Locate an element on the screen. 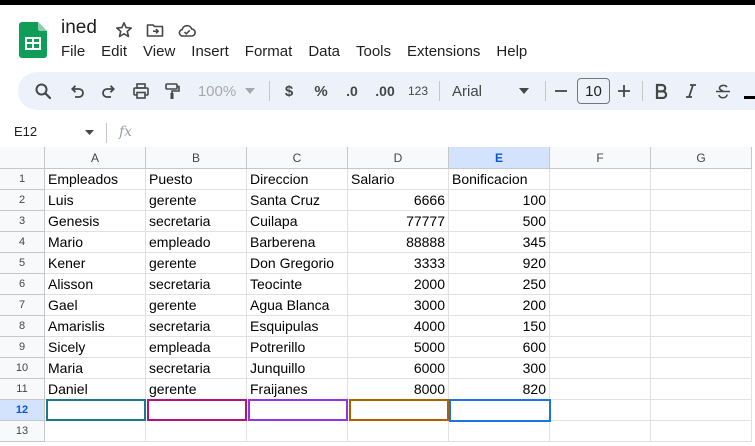  sheets-logo-icon is located at coordinates (33, 40).